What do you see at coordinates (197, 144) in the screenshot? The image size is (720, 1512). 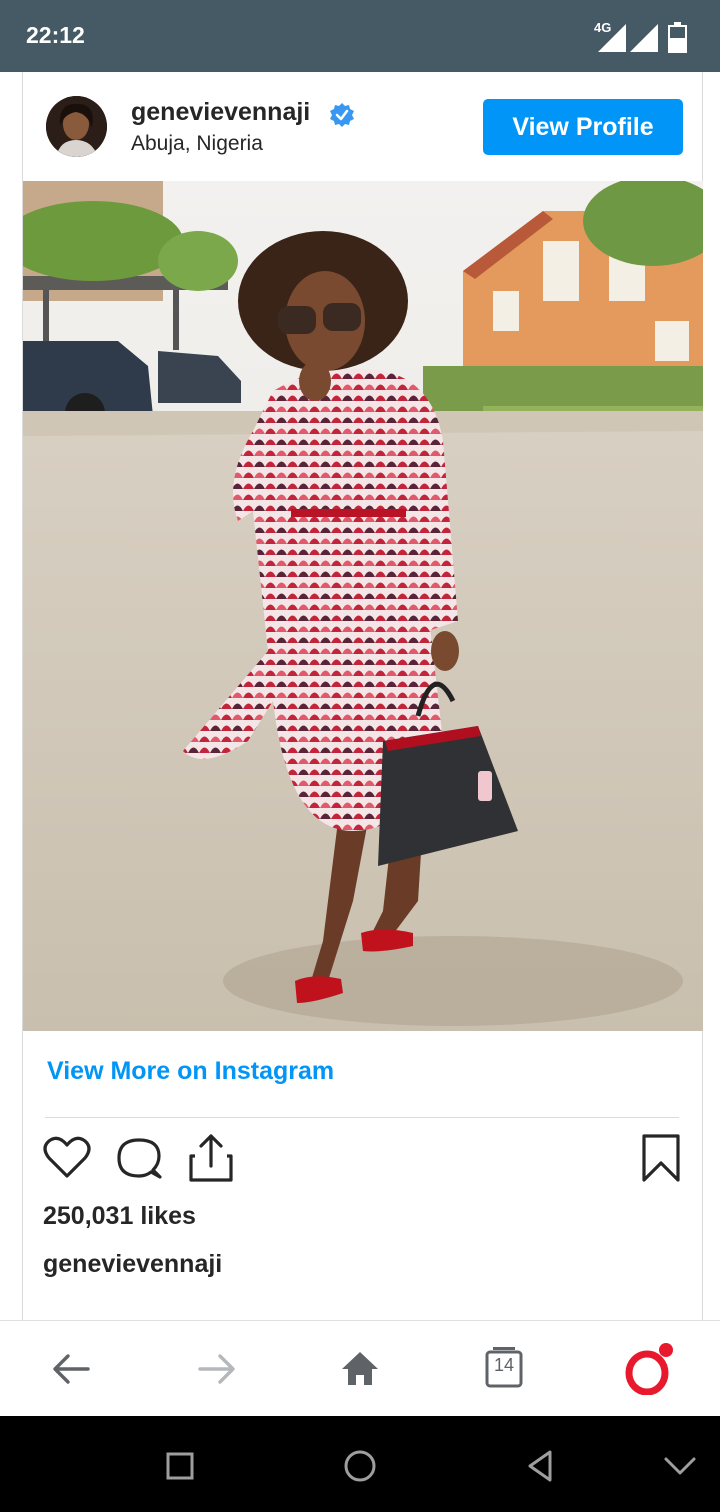 I see `location-label: Abuja, Nigeria` at bounding box center [197, 144].